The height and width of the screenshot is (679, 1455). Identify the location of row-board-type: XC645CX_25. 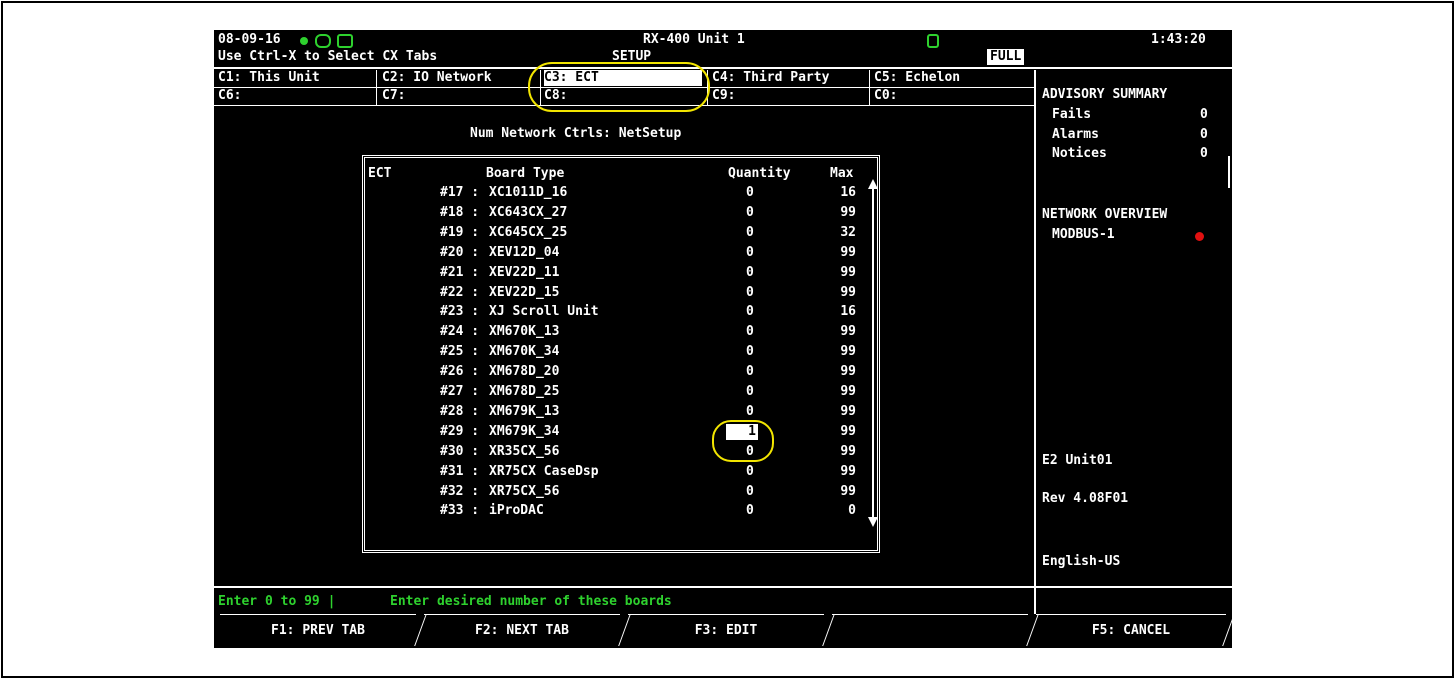
(528, 233).